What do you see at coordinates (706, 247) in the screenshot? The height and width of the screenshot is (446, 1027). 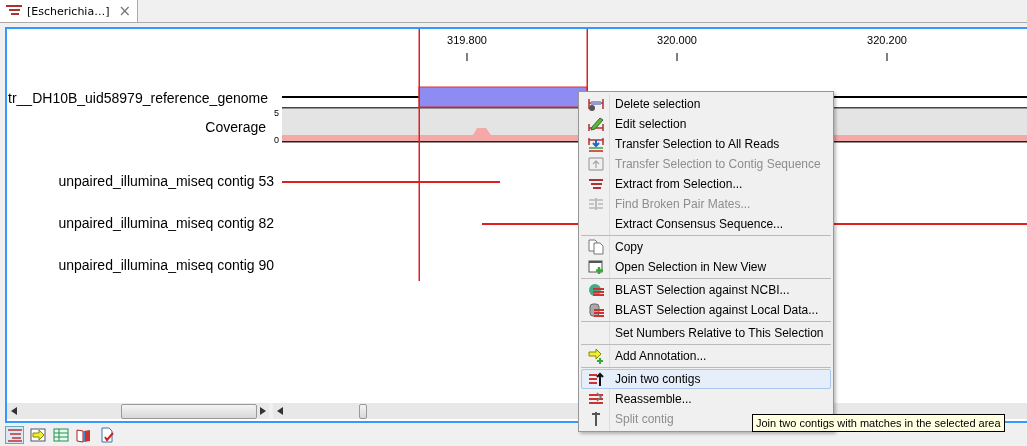 I see `menu-item: Copy` at bounding box center [706, 247].